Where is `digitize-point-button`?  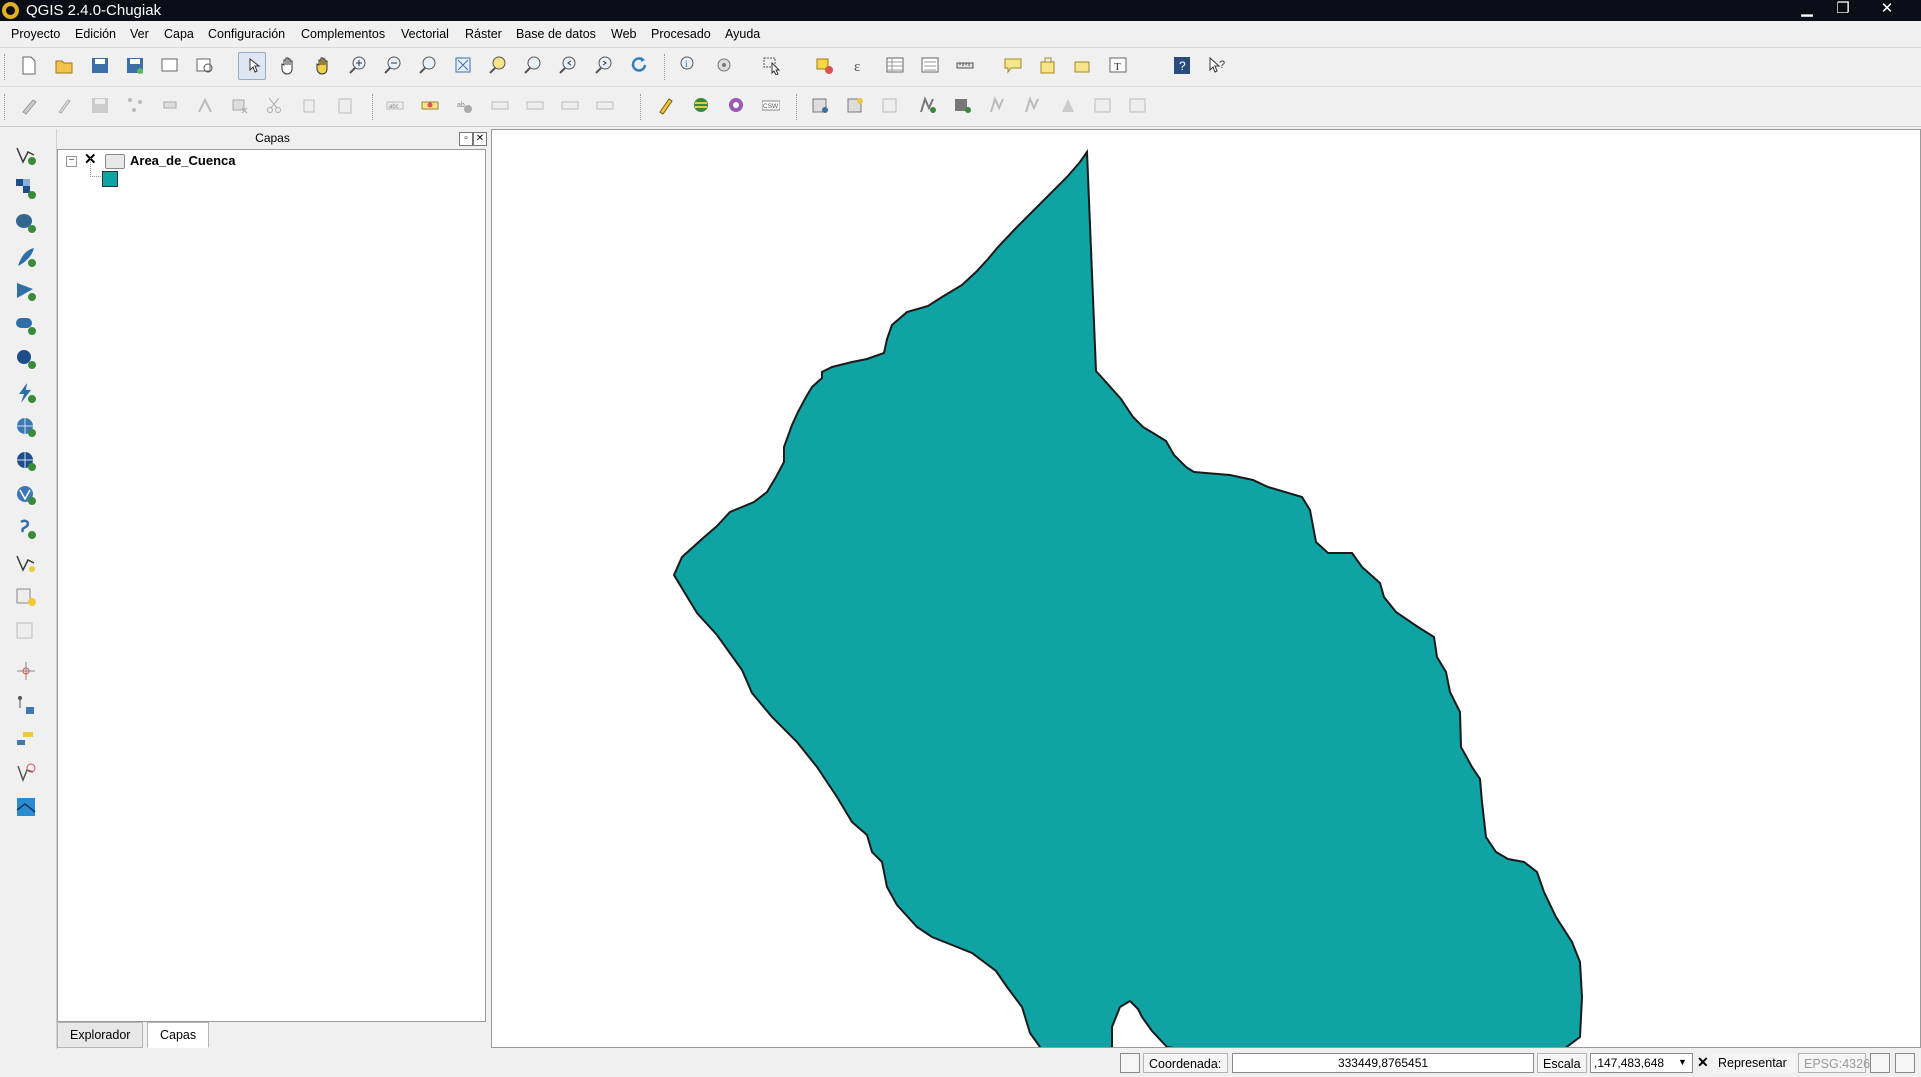 digitize-point-button is located at coordinates (26, 671).